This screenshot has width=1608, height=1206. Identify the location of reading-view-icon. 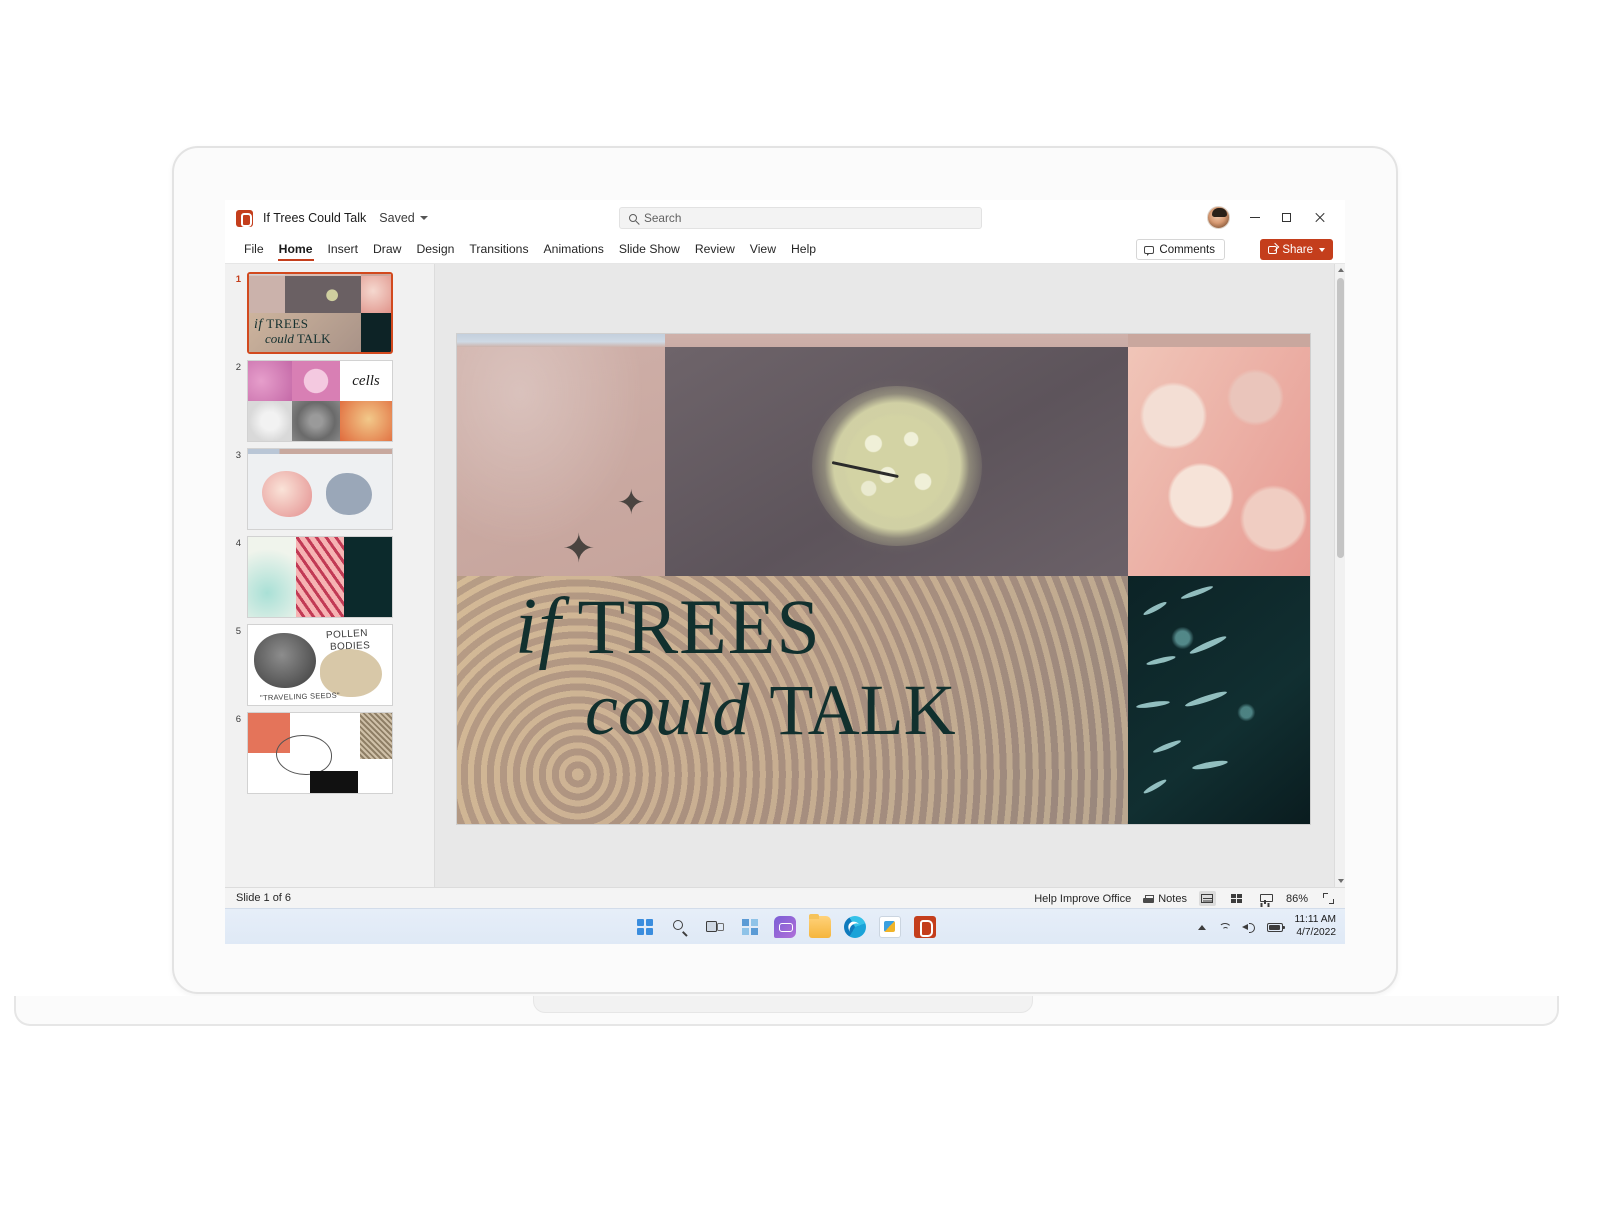
(1266, 898).